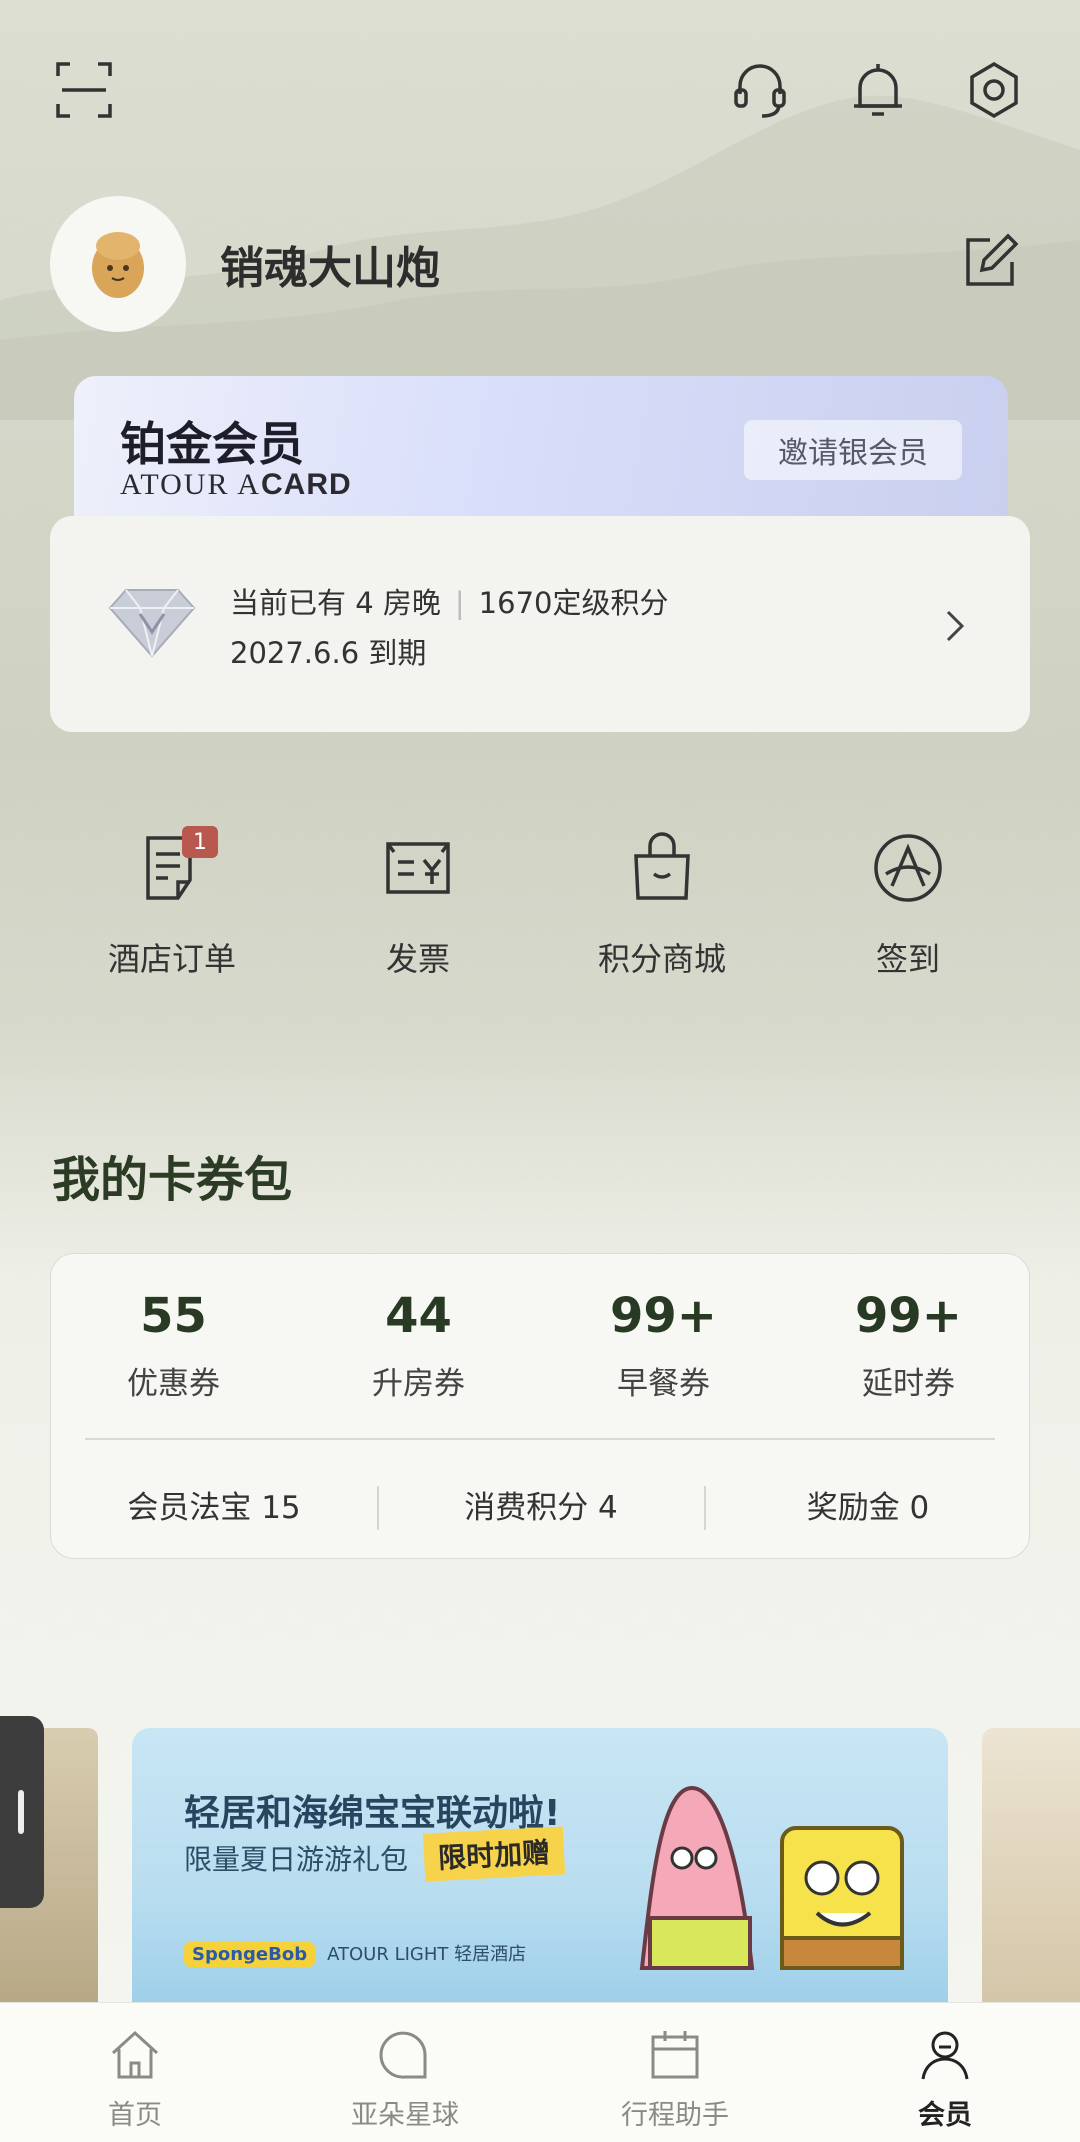  I want to click on tab-label: 行程助手, so click(675, 2115).